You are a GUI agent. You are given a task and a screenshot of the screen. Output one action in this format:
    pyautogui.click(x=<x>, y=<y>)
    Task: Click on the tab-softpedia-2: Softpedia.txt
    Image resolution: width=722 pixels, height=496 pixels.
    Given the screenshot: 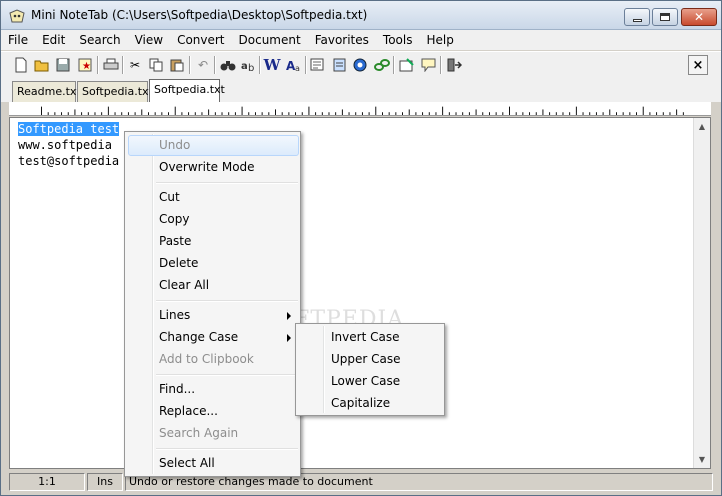 What is the action you would take?
    pyautogui.click(x=187, y=90)
    